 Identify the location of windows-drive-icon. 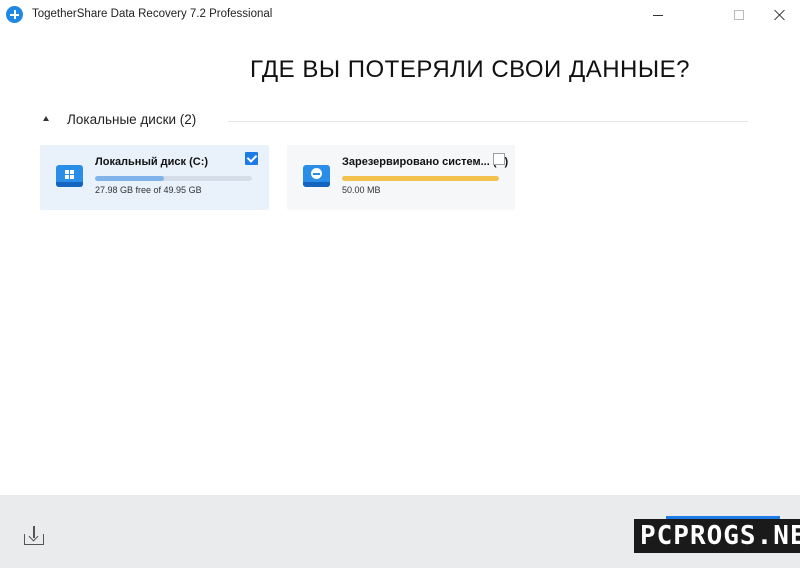
(69, 175).